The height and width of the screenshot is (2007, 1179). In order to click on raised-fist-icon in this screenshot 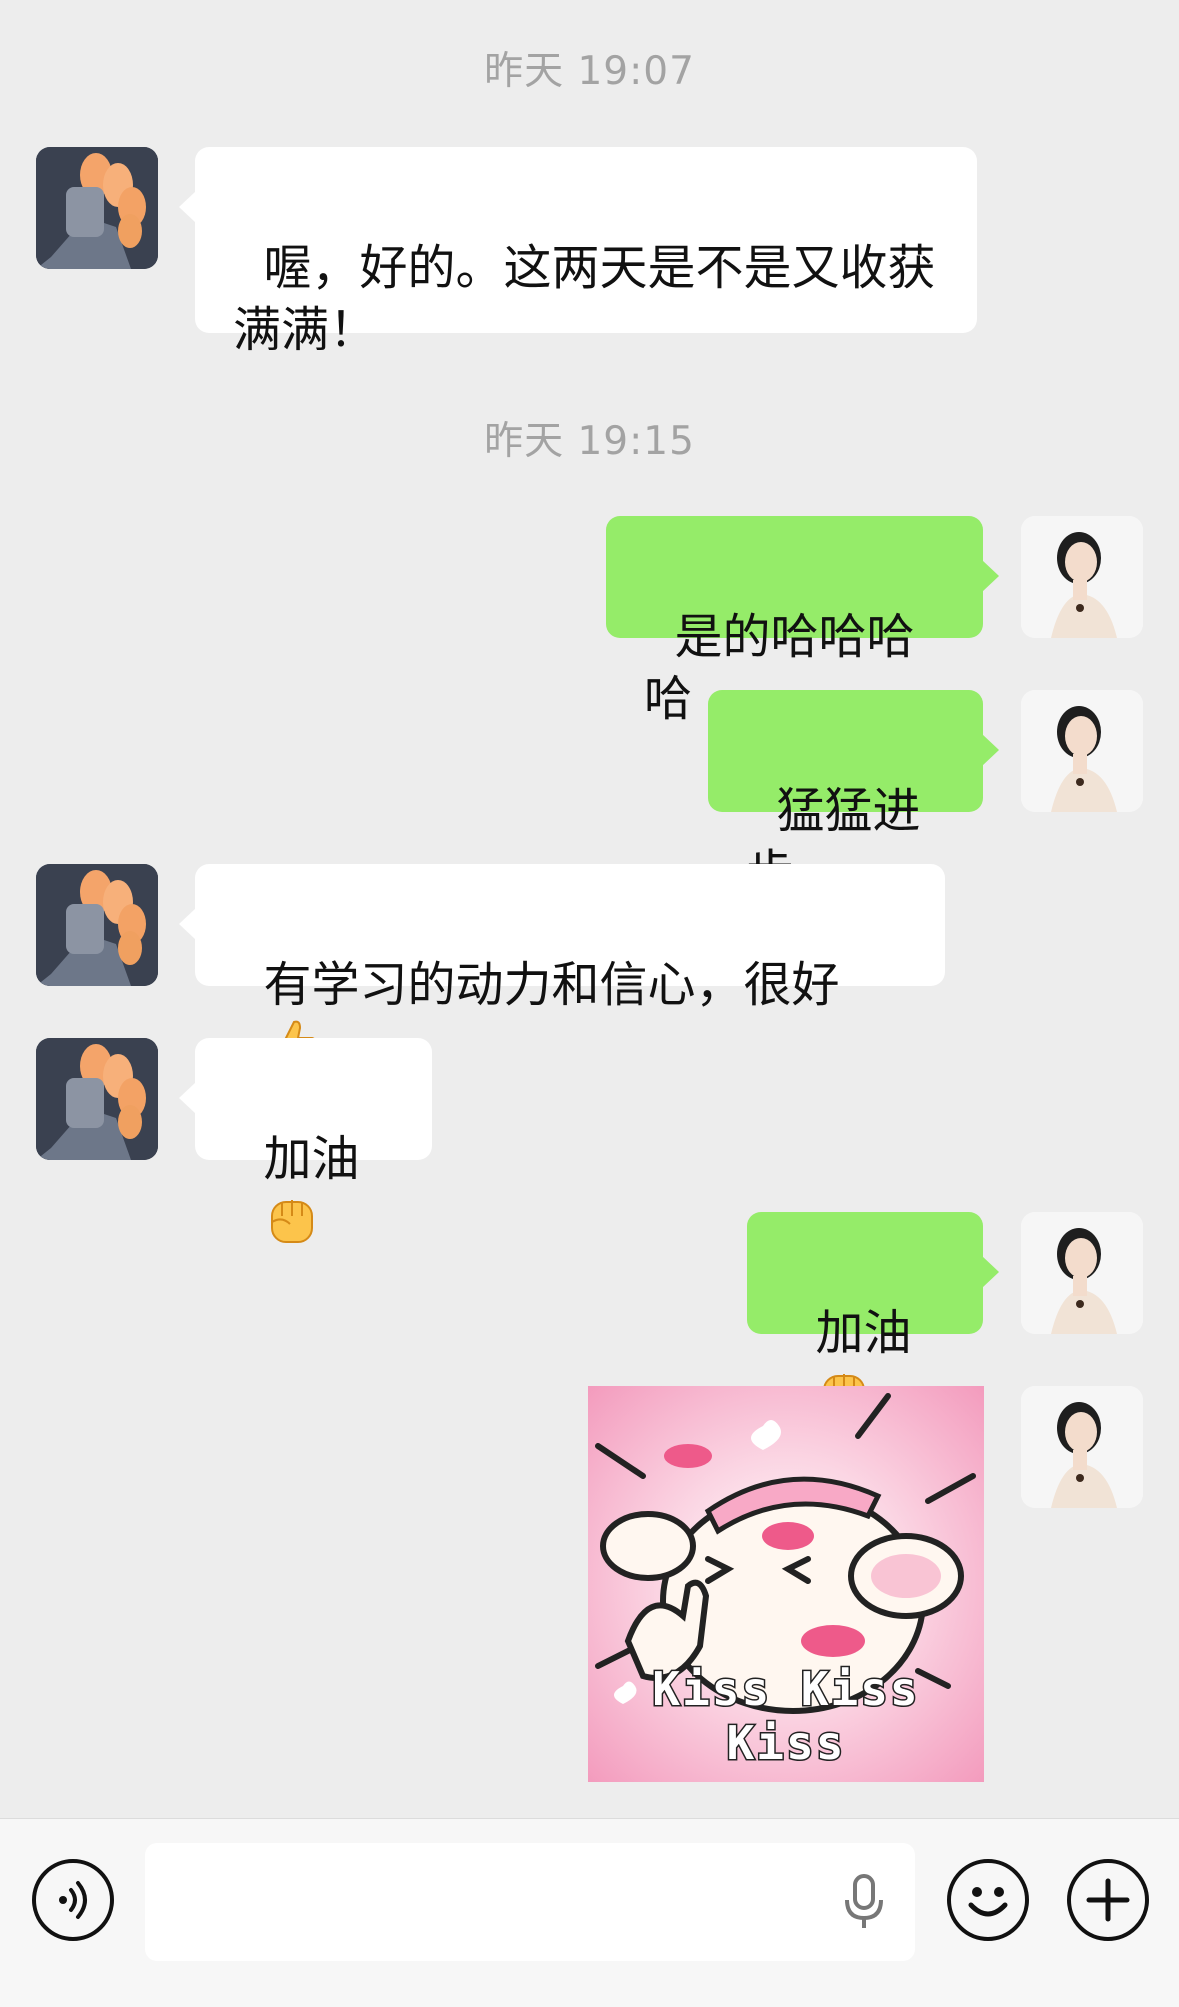, I will do `click(291, 1221)`.